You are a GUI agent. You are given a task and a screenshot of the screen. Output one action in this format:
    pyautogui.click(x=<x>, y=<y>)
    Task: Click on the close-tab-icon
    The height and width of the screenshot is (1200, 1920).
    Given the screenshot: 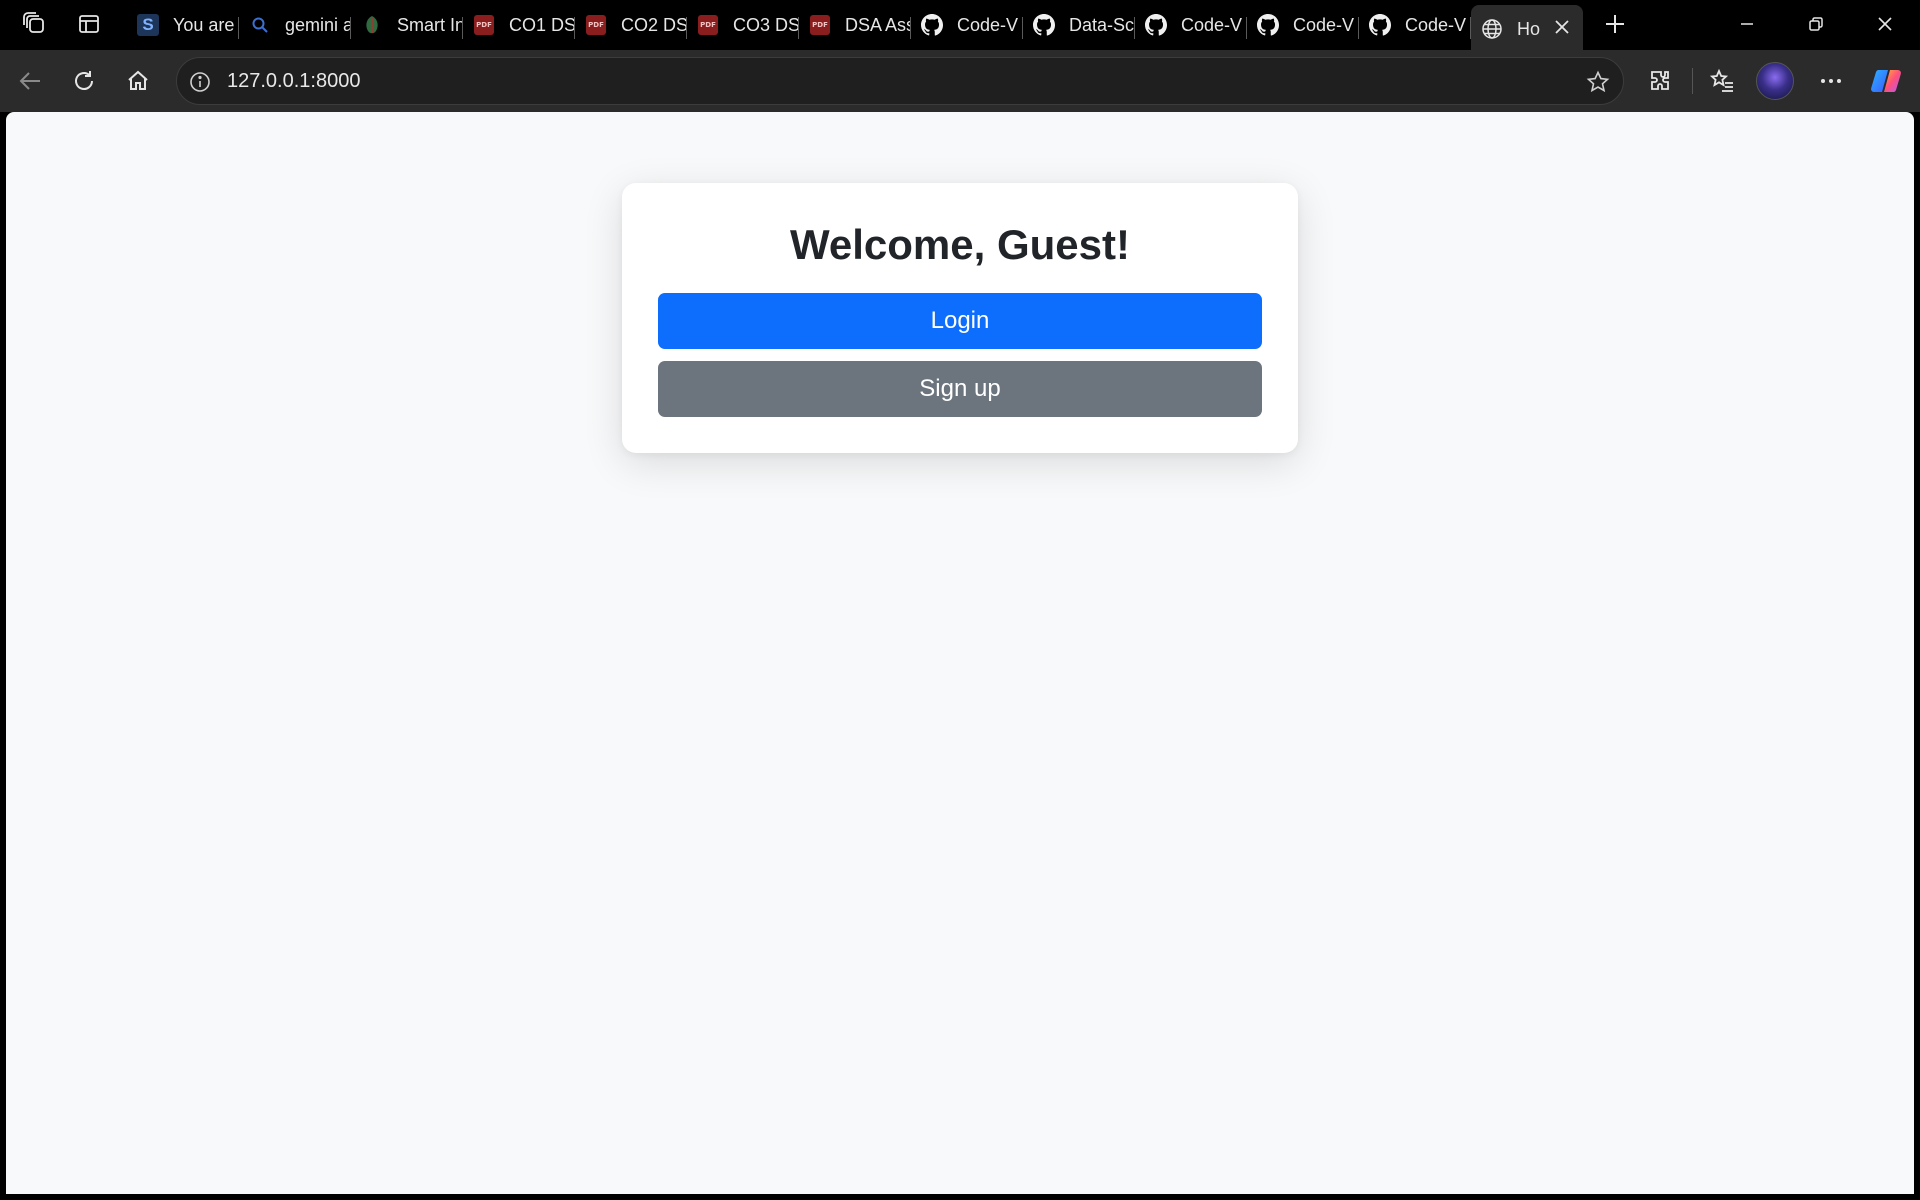 What is the action you would take?
    pyautogui.click(x=1562, y=27)
    